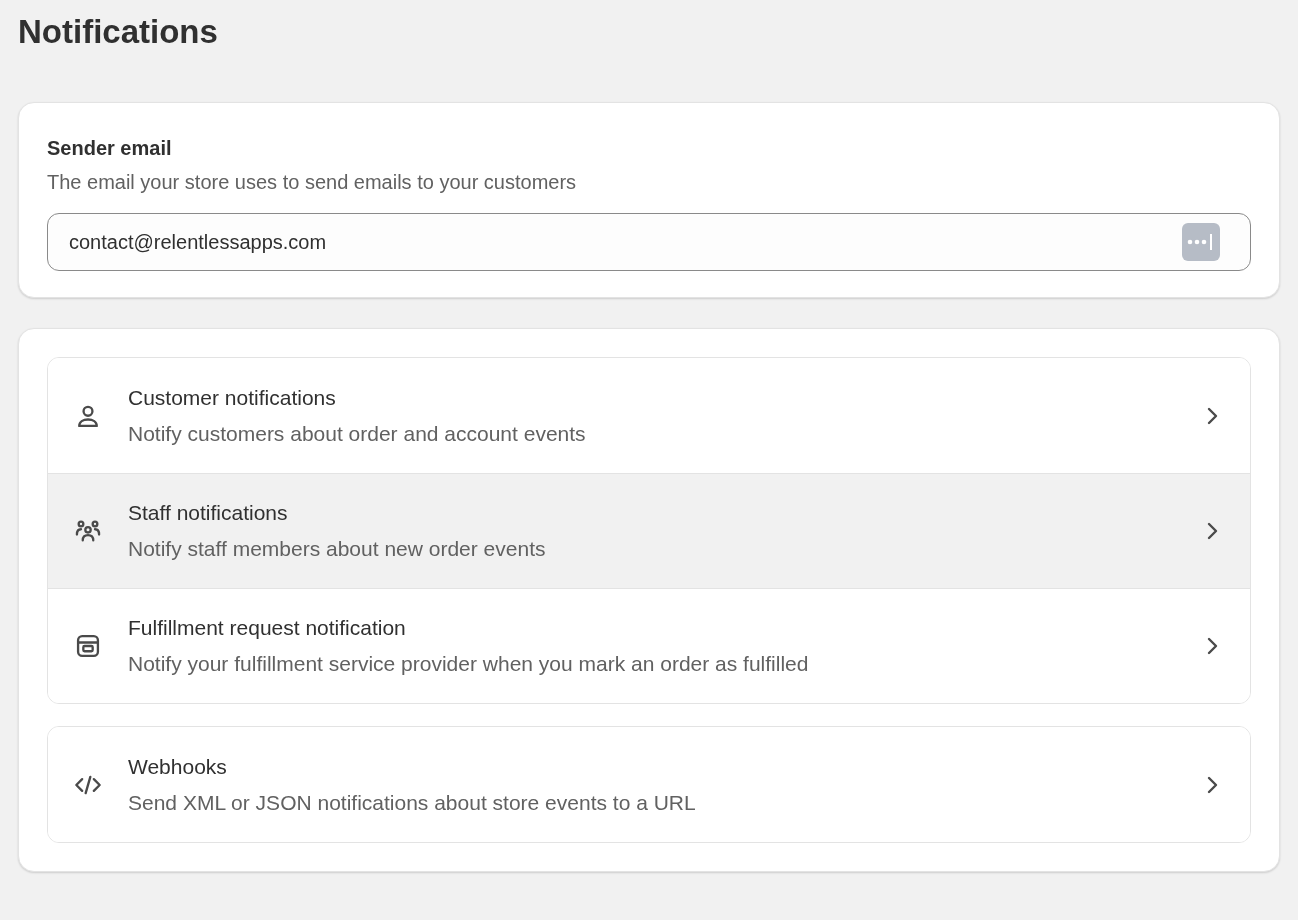 The height and width of the screenshot is (920, 1298). What do you see at coordinates (649, 530) in the screenshot?
I see `notification-row: Staff notifications Notify staff members about new order events` at bounding box center [649, 530].